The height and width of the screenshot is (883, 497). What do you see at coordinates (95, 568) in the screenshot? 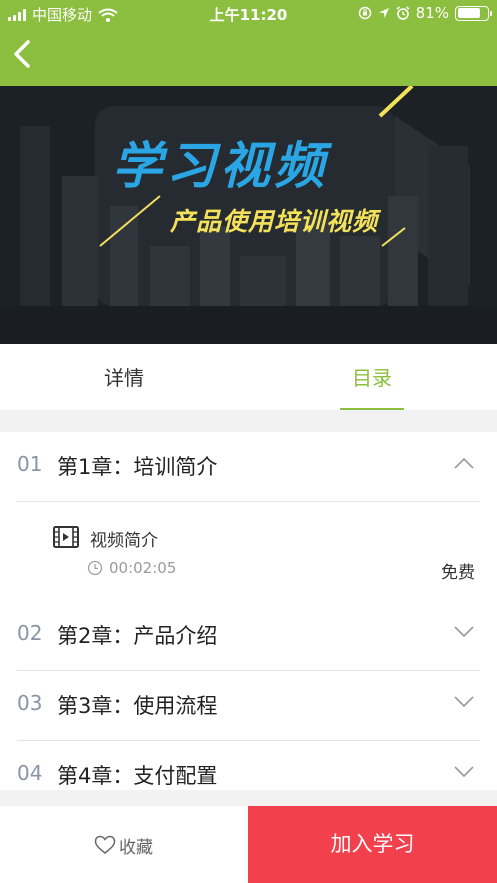
I see `clock-icon` at bounding box center [95, 568].